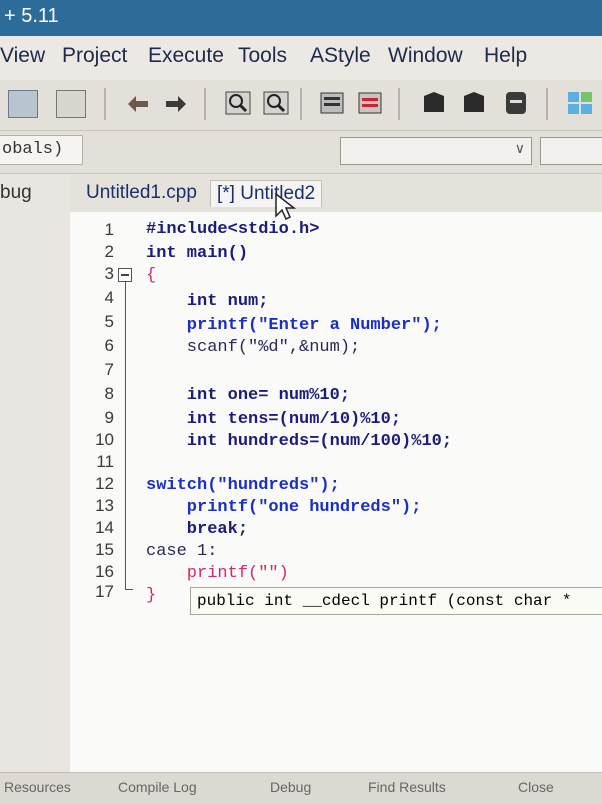 The height and width of the screenshot is (804, 602). What do you see at coordinates (37, 787) in the screenshot?
I see `tab-resources: Resources` at bounding box center [37, 787].